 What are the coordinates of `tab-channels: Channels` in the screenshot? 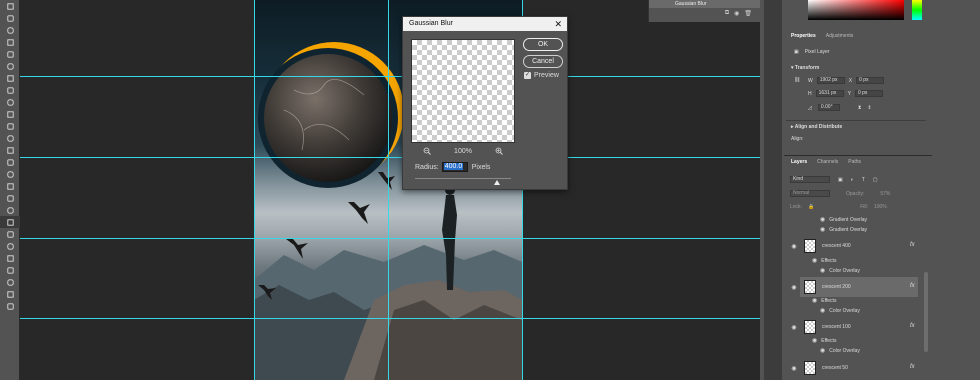 It's located at (827, 162).